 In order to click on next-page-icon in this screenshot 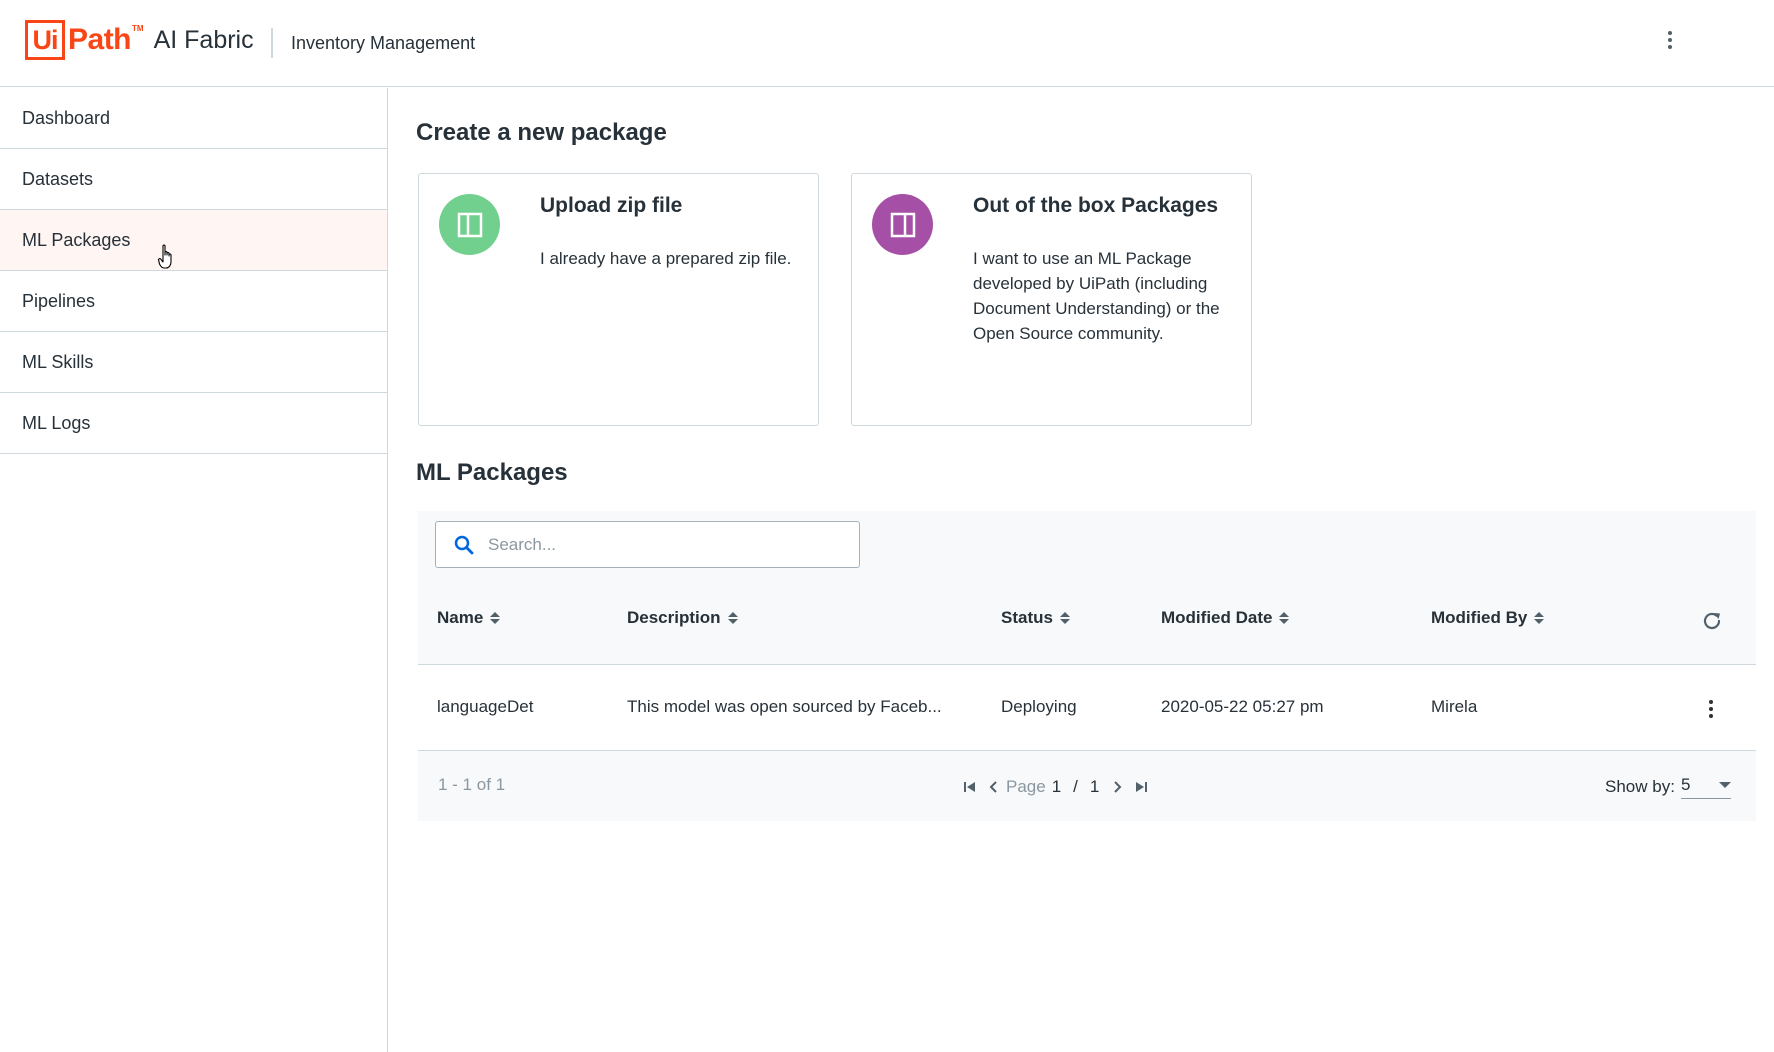, I will do `click(1117, 787)`.